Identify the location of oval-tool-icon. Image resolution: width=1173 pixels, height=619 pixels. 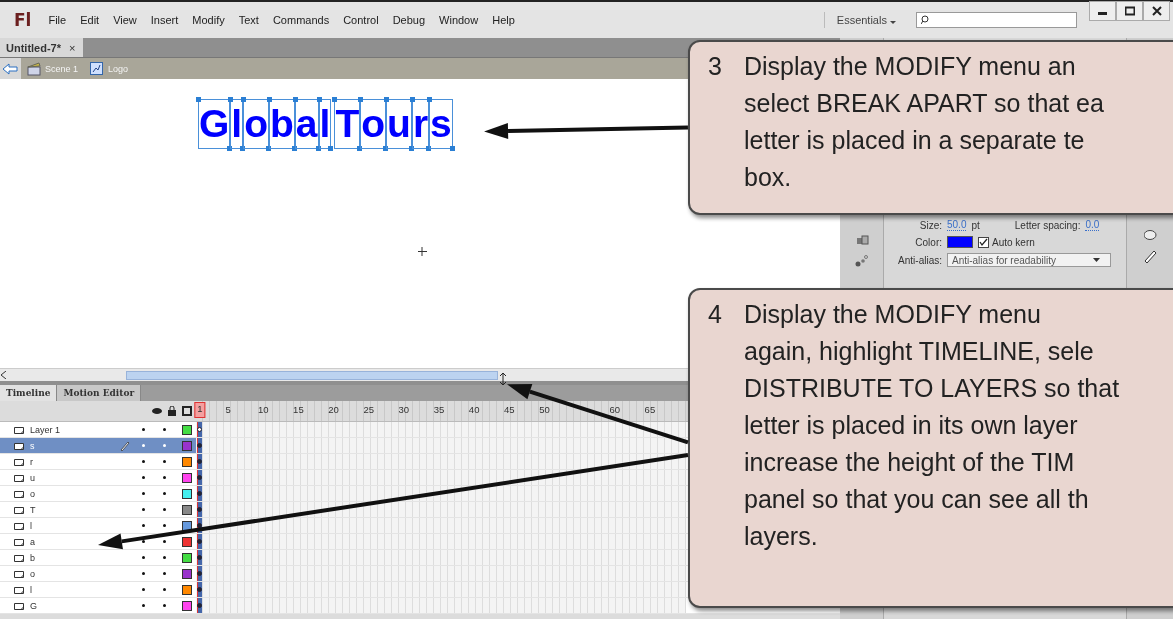
(1150, 235).